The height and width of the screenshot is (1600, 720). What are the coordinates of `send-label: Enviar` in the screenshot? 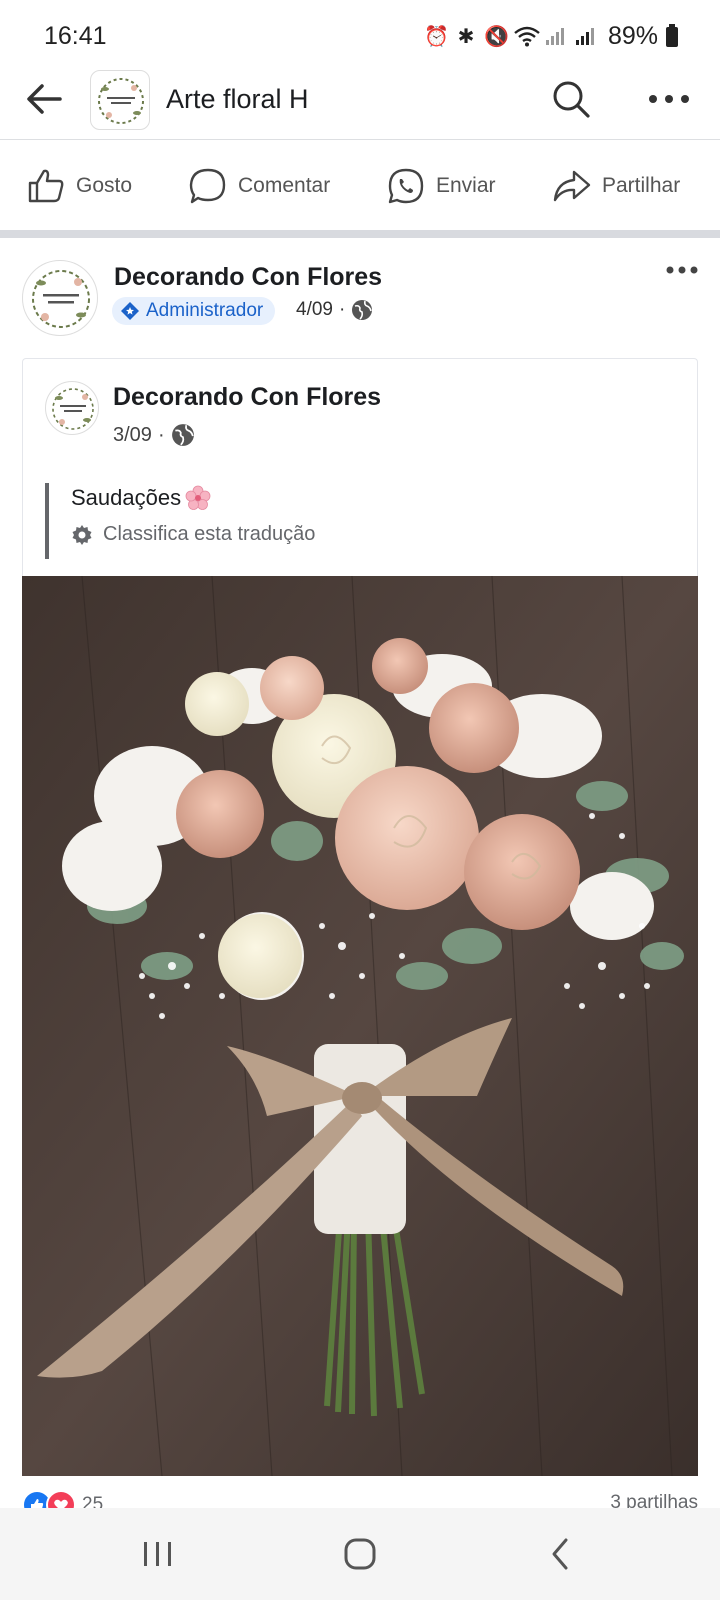 It's located at (466, 185).